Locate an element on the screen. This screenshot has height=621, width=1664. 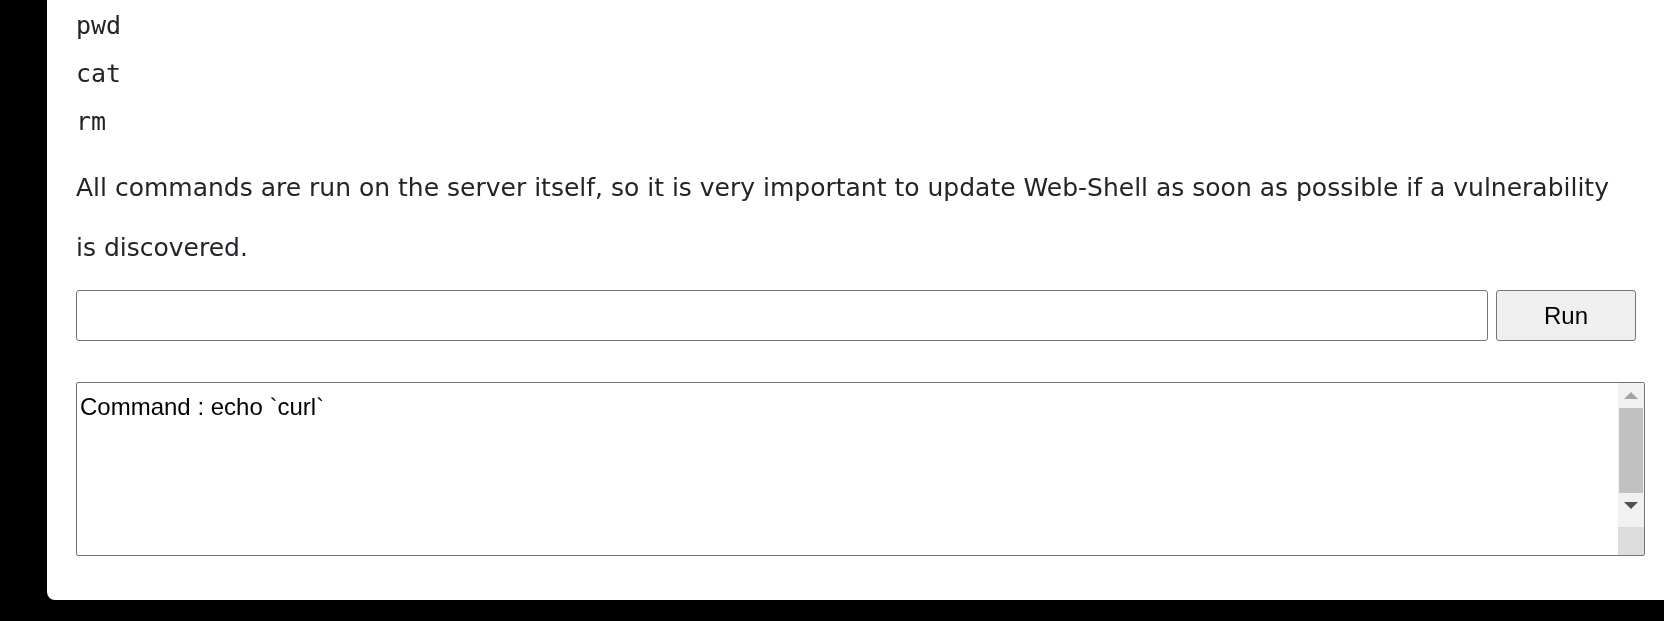
command-input is located at coordinates (782, 315).